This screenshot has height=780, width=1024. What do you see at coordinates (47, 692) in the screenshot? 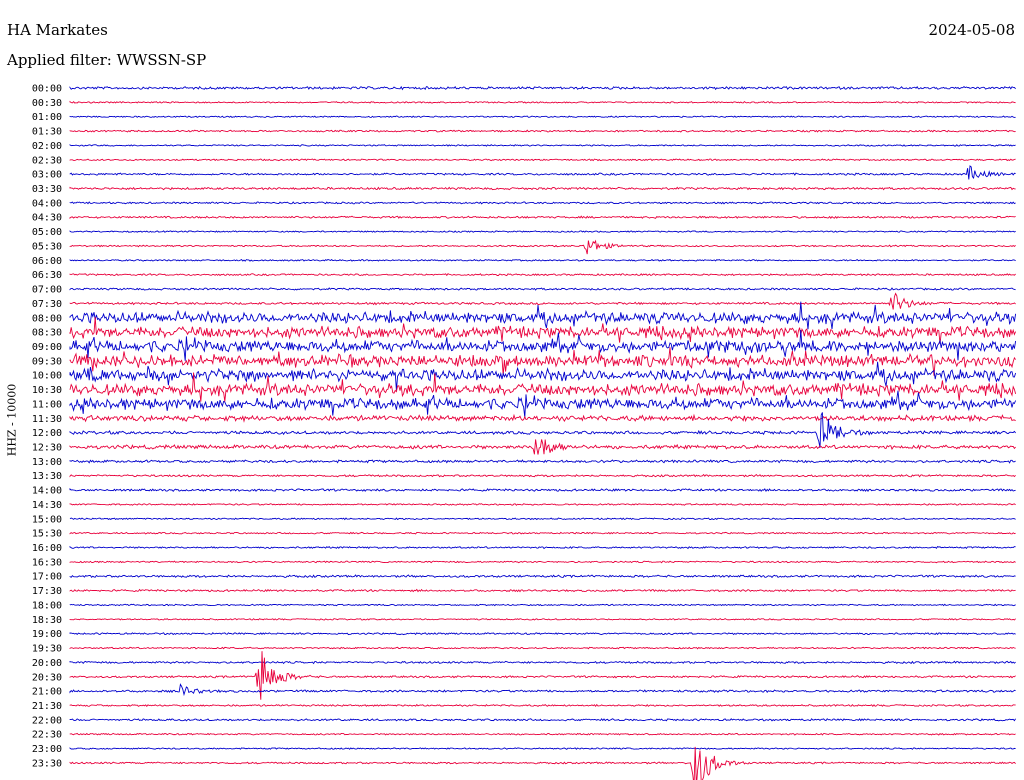
I see `row-time-label: 21:00` at bounding box center [47, 692].